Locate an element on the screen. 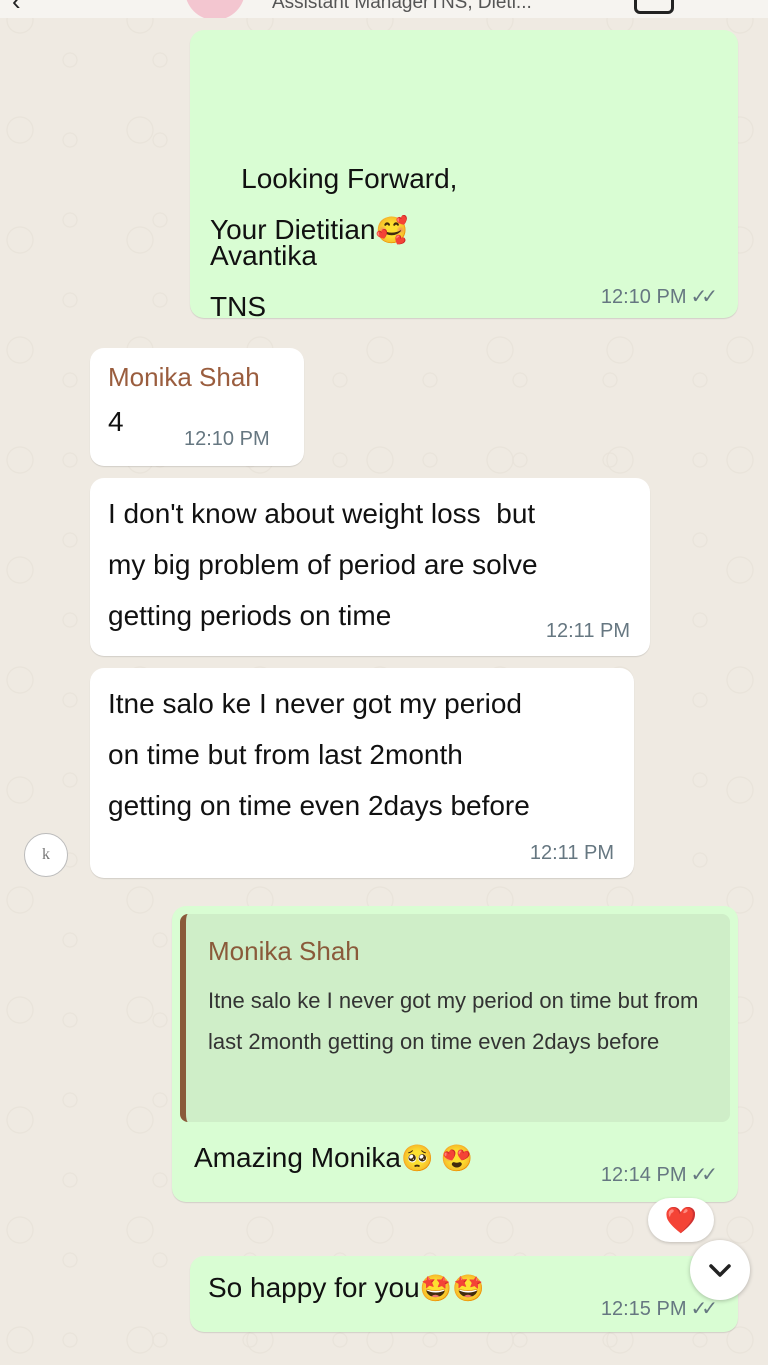 This screenshot has height=1365, width=768. message-text: So happy for you is located at coordinates (314, 1287).